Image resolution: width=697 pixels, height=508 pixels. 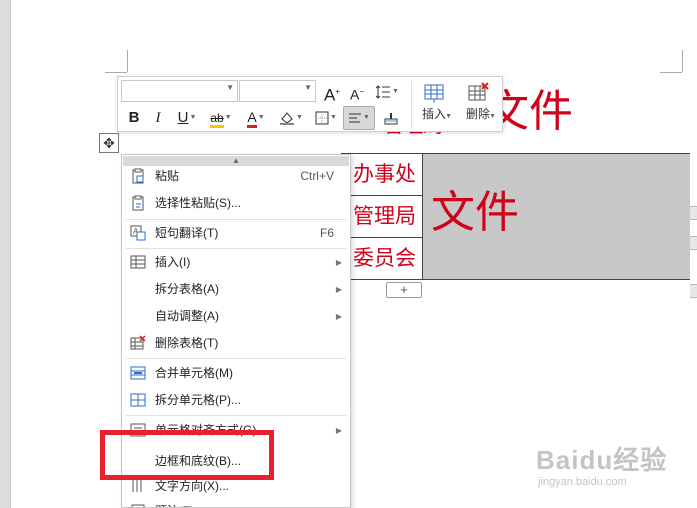 I want to click on annotation-highlight-box, so click(x=187, y=455).